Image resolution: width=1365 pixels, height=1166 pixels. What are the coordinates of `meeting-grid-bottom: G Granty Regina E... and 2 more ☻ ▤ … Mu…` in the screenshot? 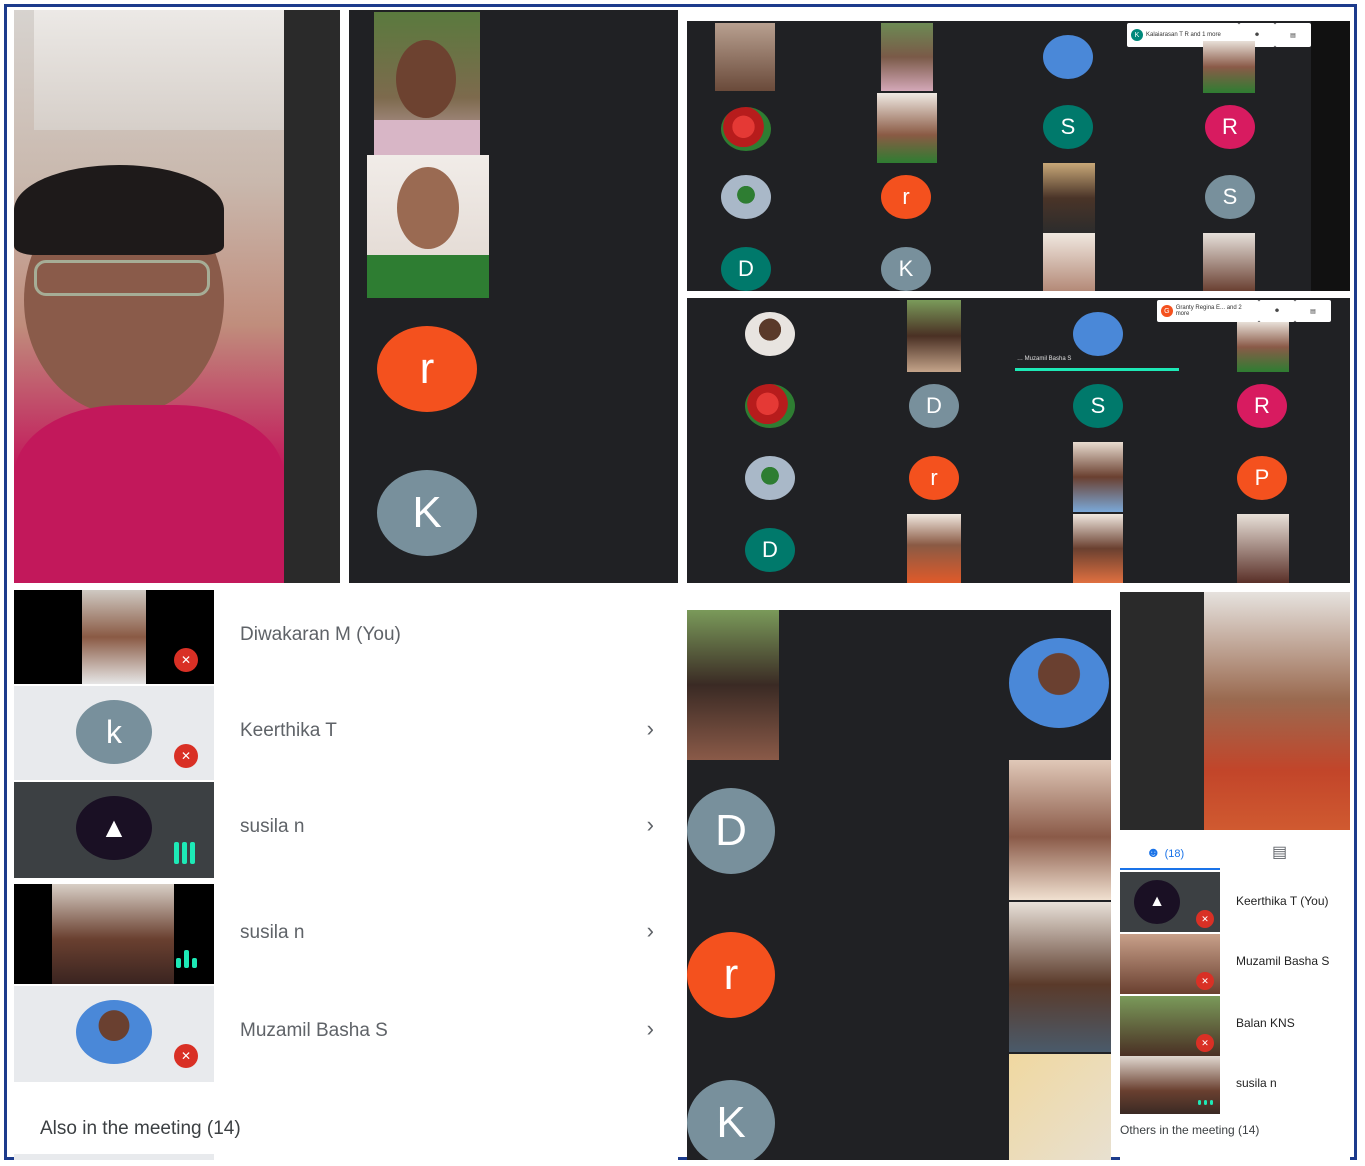 It's located at (1018, 440).